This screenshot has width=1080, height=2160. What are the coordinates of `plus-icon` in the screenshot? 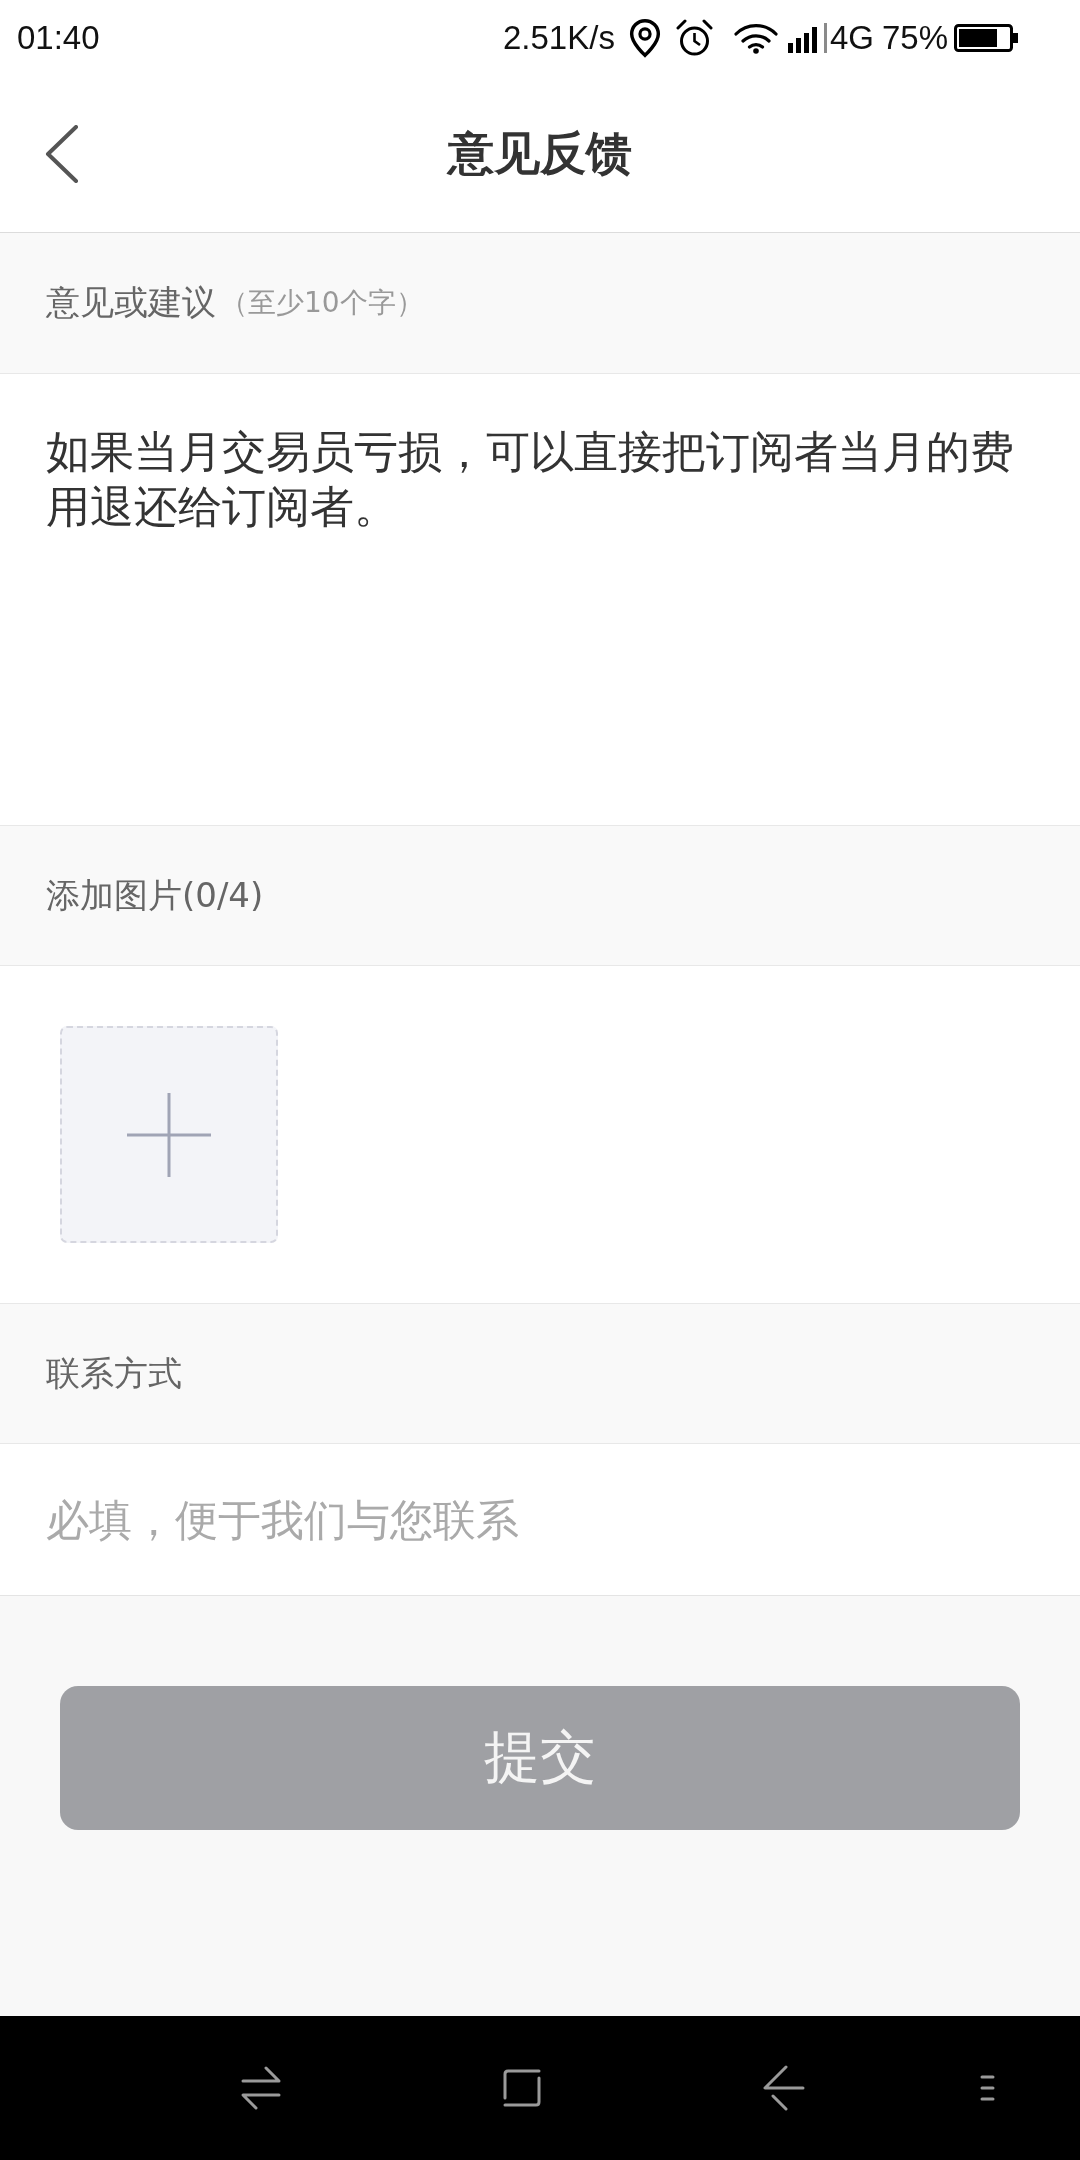 It's located at (169, 1134).